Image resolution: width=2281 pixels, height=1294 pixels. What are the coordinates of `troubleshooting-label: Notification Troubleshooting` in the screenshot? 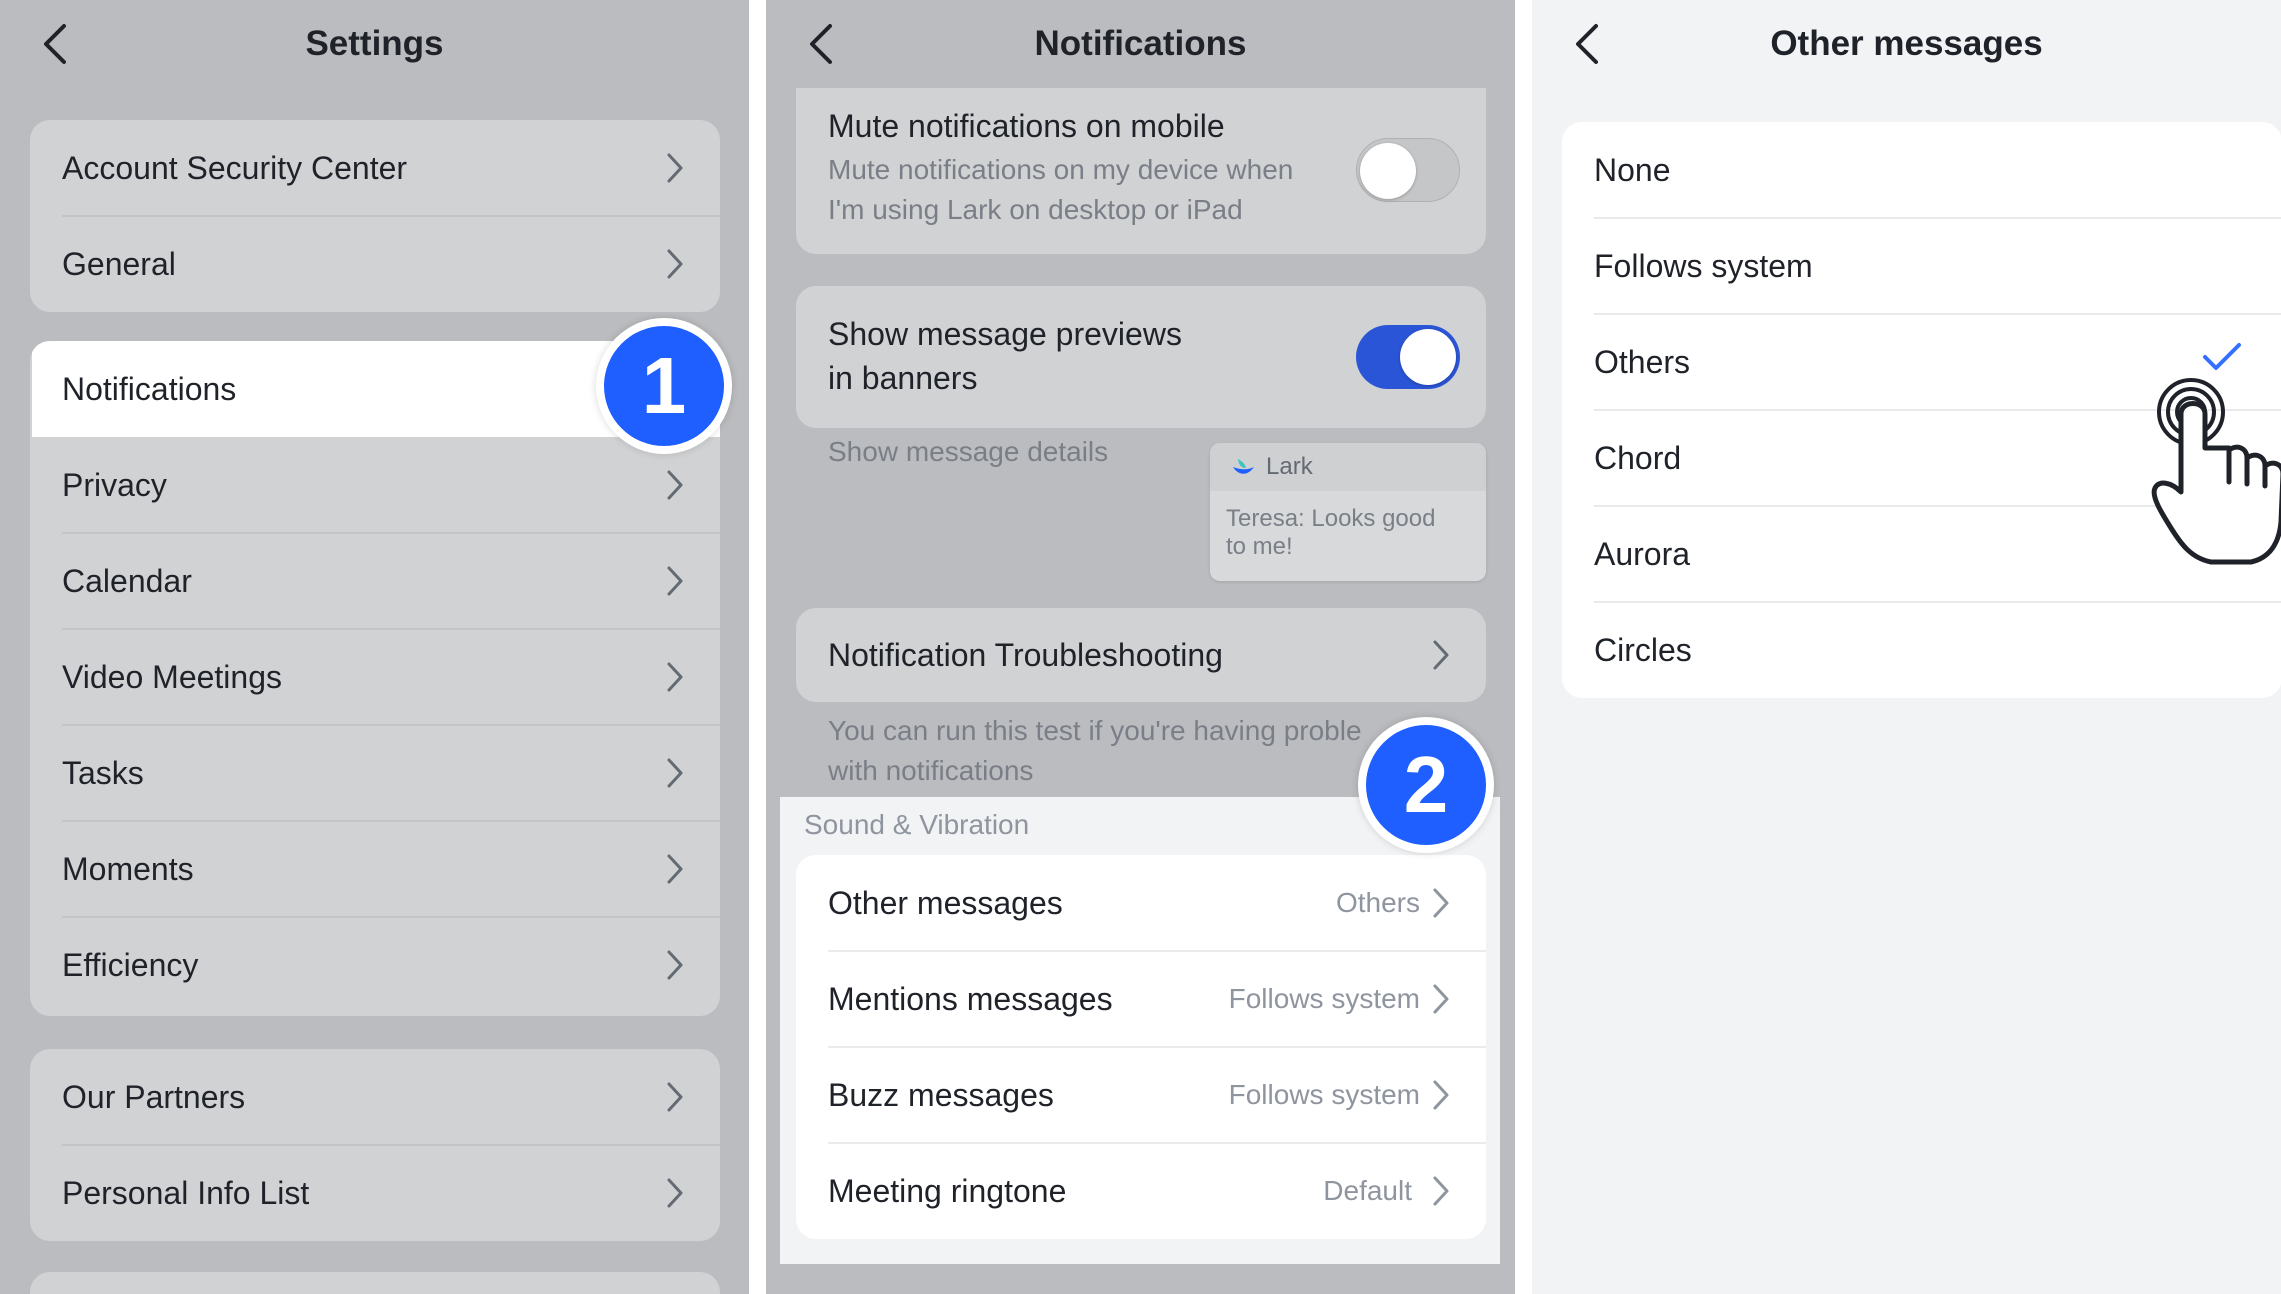 It's located at (1025, 655).